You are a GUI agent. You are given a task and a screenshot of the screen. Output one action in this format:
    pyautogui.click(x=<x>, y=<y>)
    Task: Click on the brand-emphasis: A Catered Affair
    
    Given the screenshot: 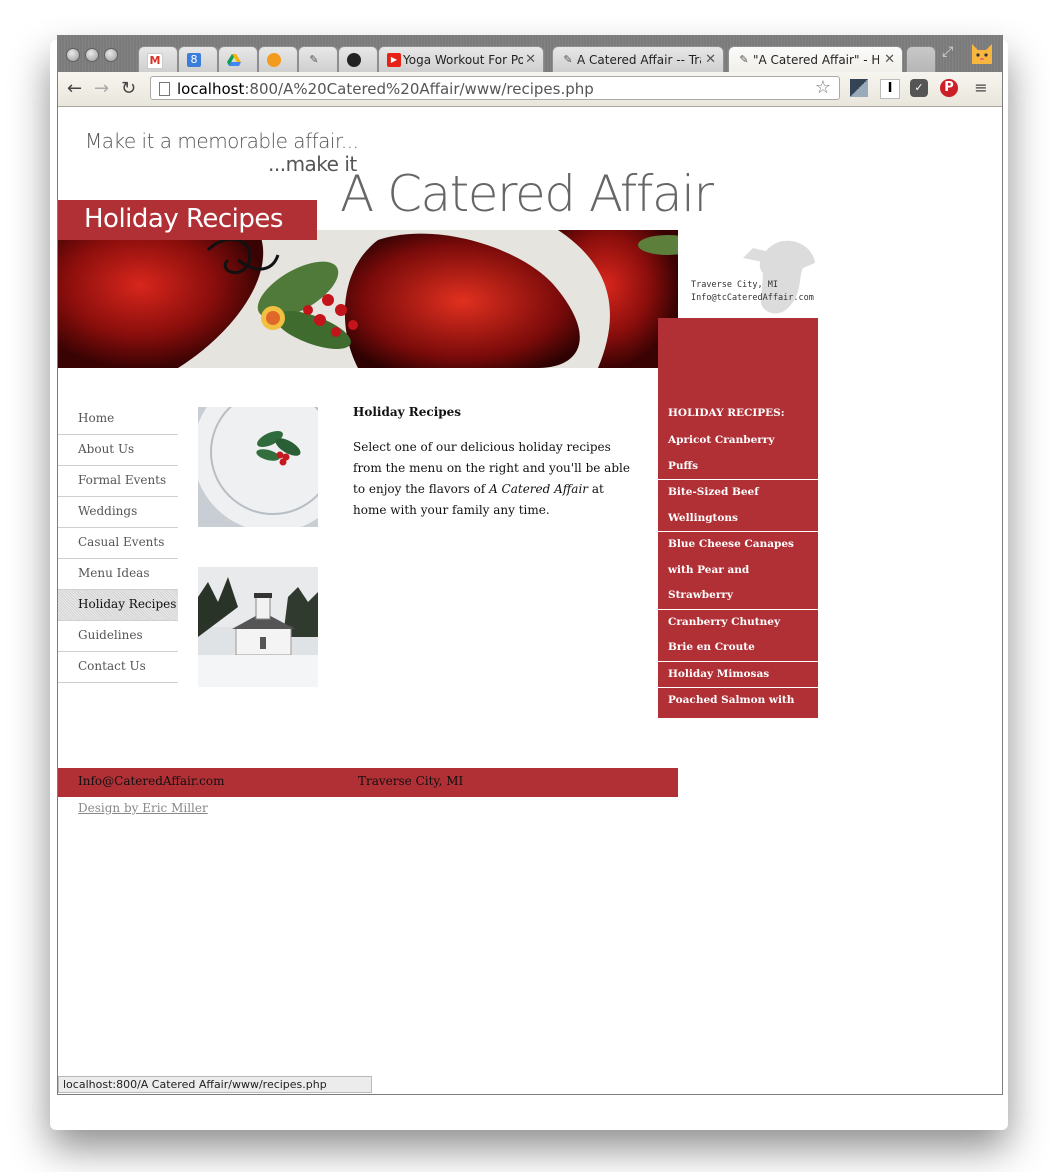 What is the action you would take?
    pyautogui.click(x=539, y=489)
    